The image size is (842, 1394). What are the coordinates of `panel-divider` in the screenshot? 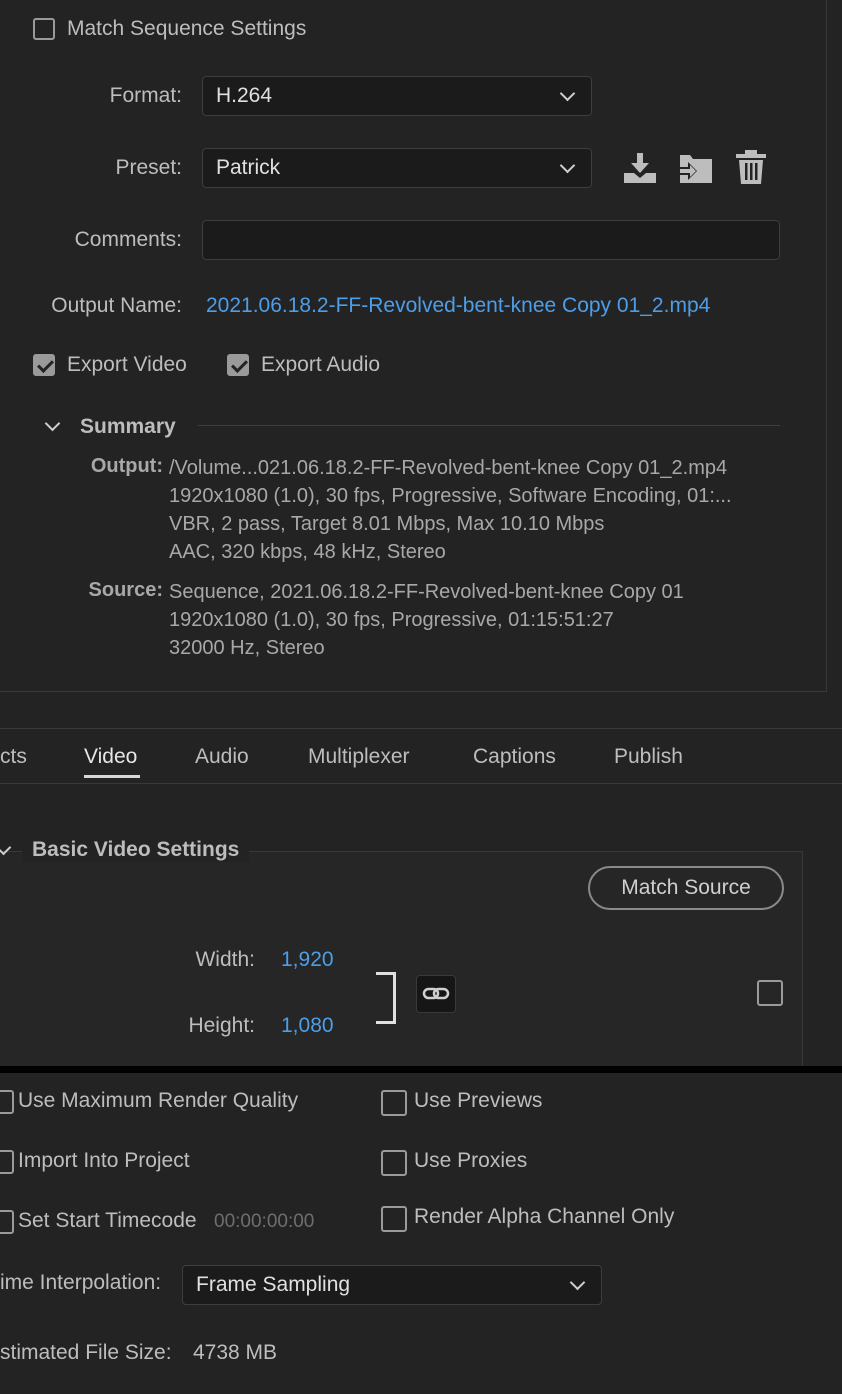 It's located at (421, 1069).